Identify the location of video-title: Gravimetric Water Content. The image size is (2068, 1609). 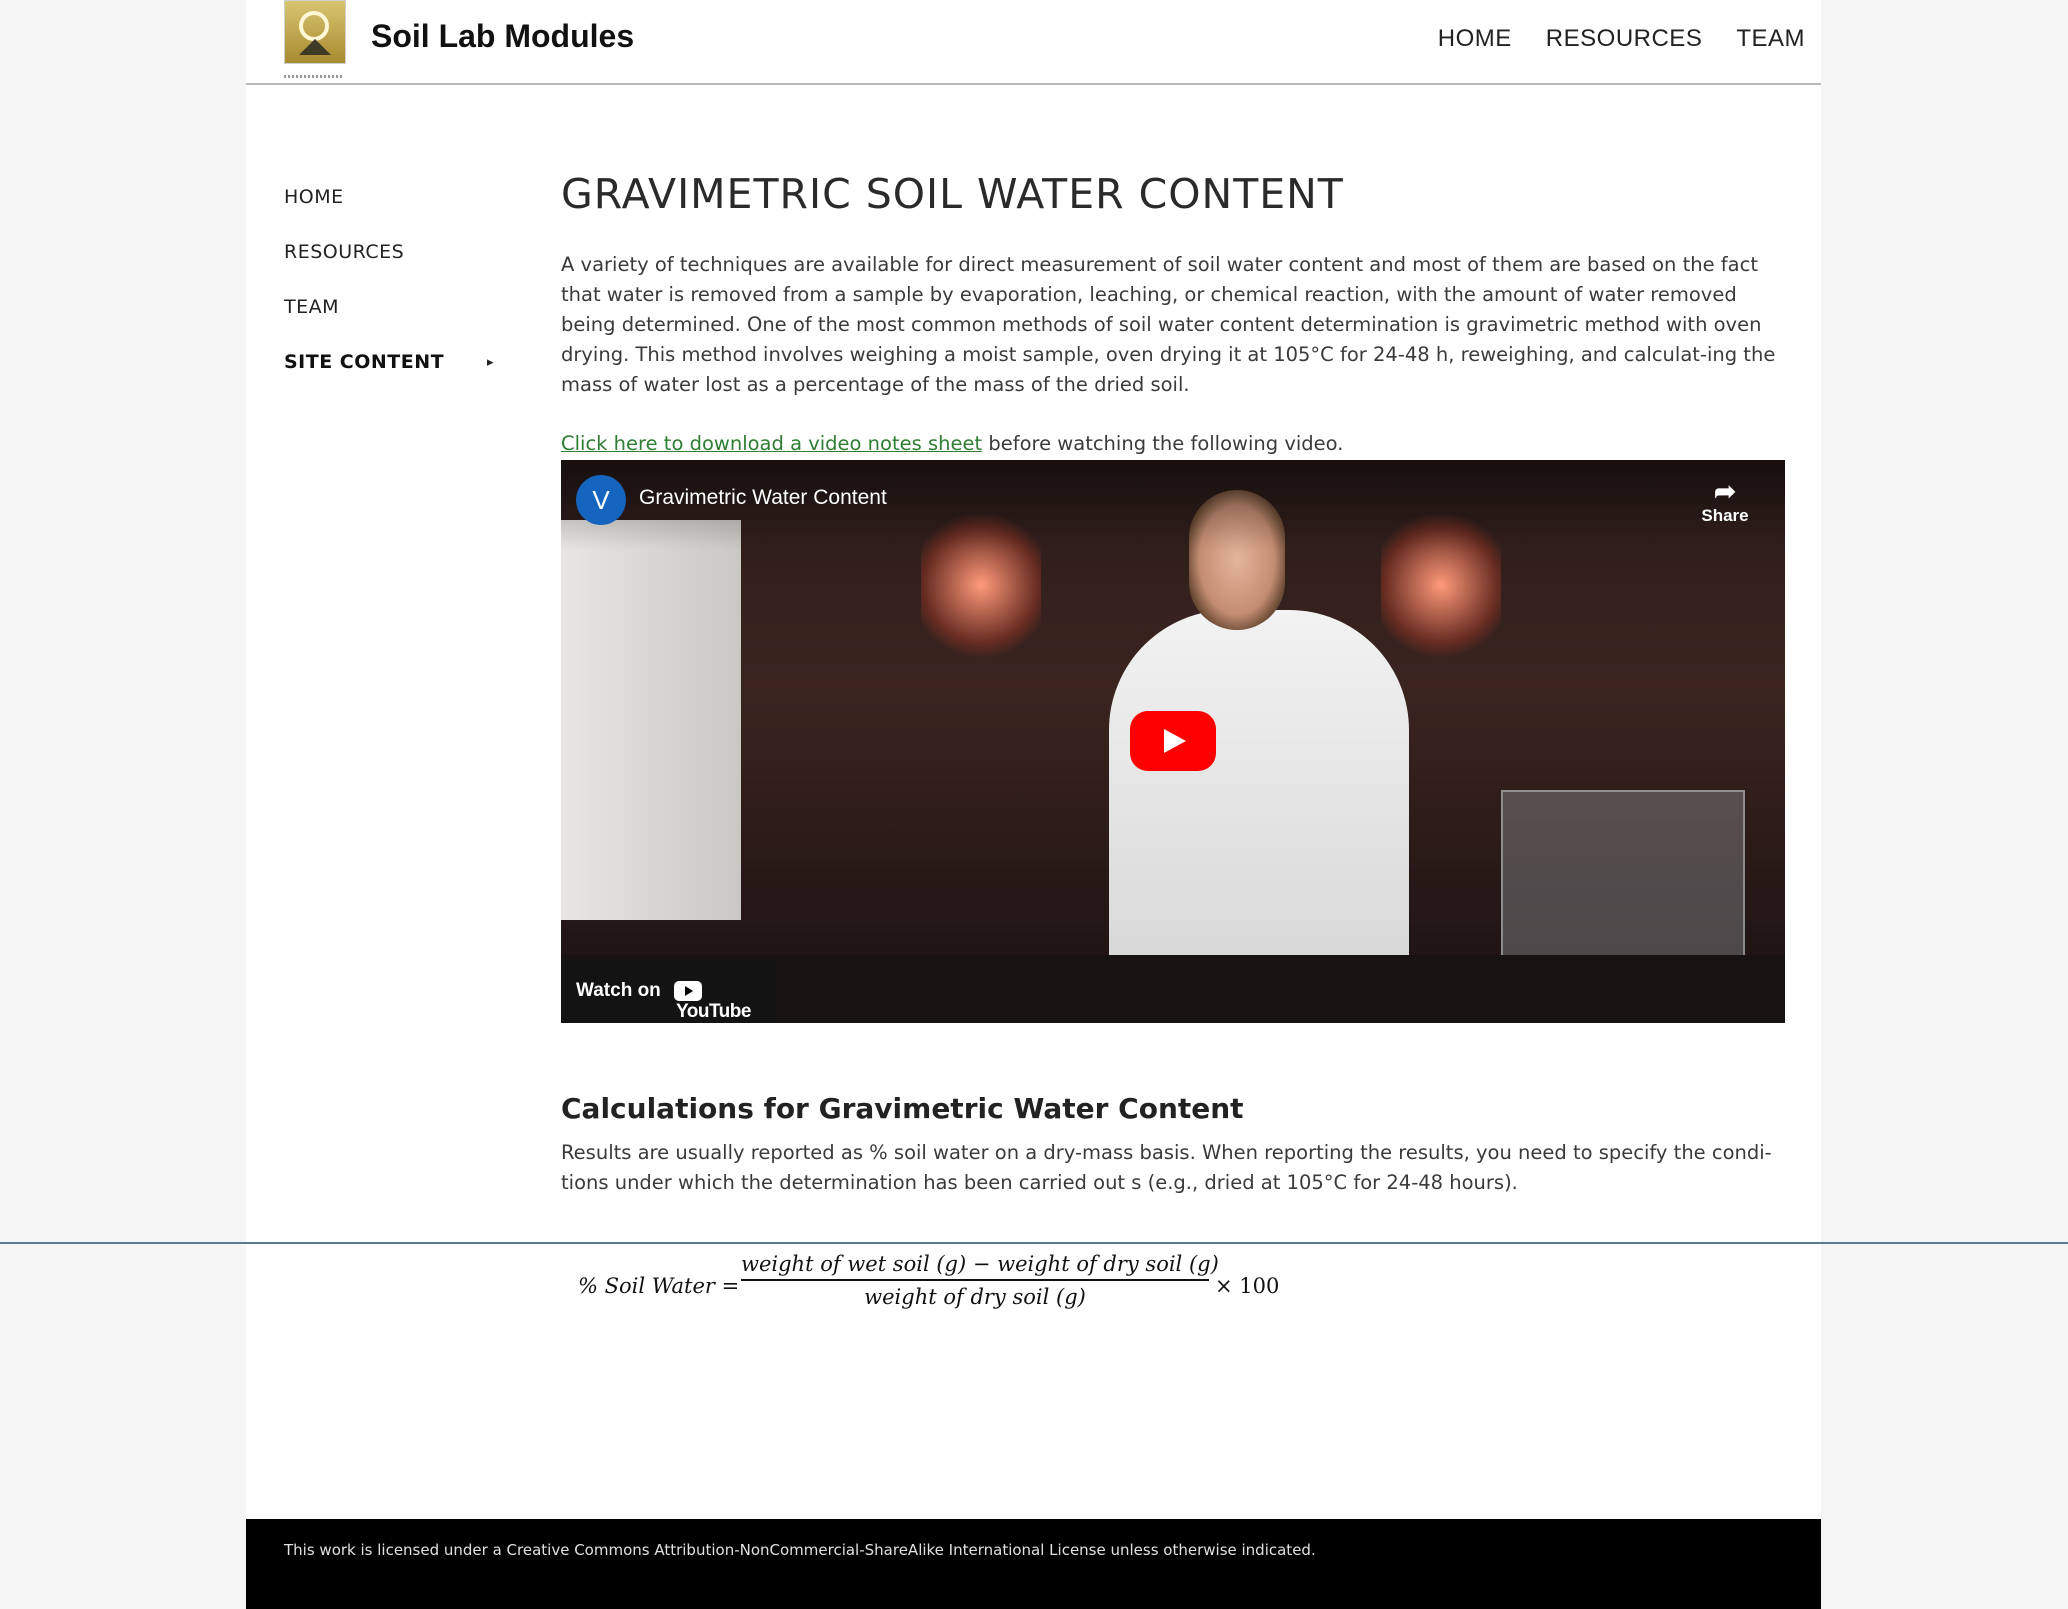
(763, 498).